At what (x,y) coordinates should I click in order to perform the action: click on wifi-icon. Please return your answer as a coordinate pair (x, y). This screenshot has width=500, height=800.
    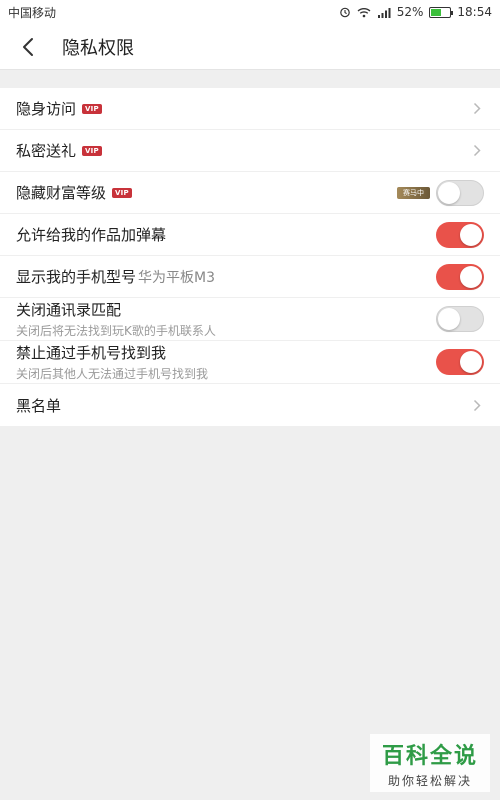
    Looking at the image, I should click on (364, 12).